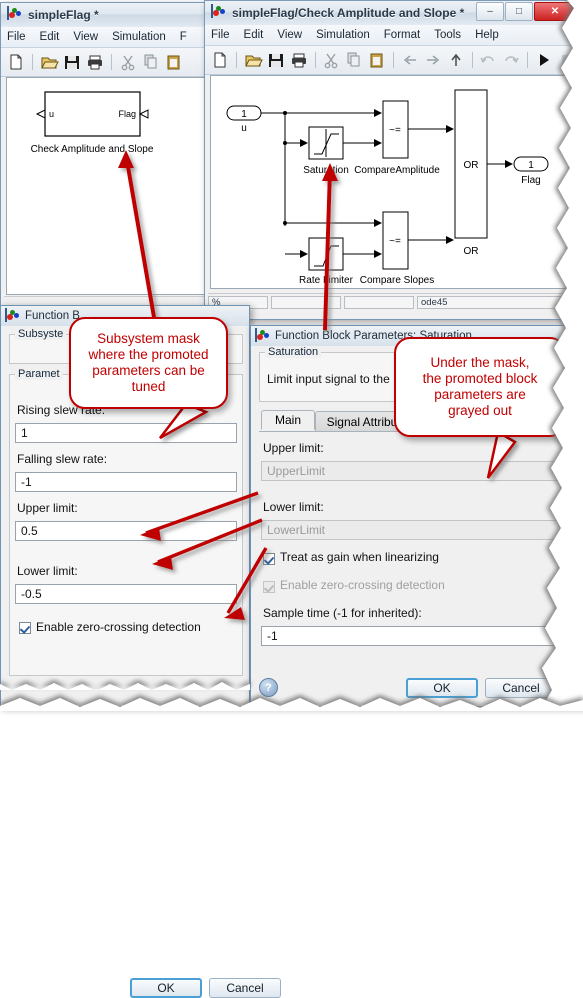 This screenshot has width=583, height=998. What do you see at coordinates (348, 13) in the screenshot?
I see `window-title: simpleFlag/Check Amplitude and Slope *` at bounding box center [348, 13].